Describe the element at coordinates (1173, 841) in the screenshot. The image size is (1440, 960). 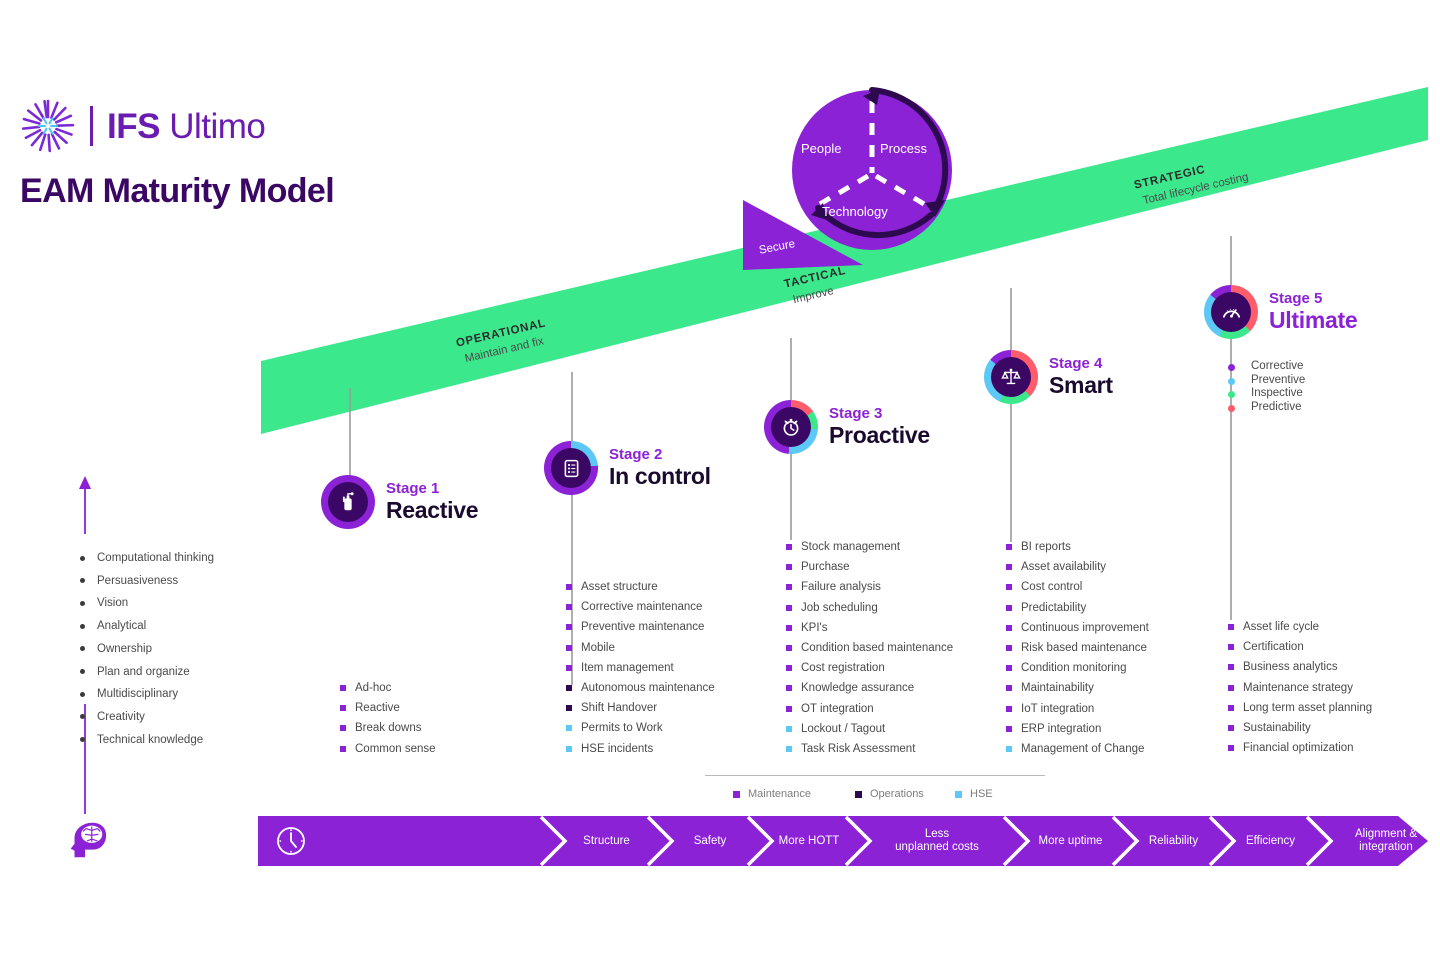
I see `benefit-step-reliability: Reliability` at that location.